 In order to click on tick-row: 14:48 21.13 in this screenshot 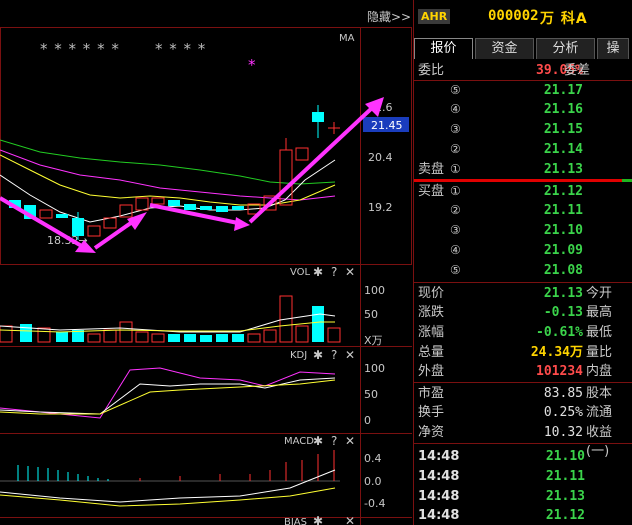, I will do `click(501, 496)`.